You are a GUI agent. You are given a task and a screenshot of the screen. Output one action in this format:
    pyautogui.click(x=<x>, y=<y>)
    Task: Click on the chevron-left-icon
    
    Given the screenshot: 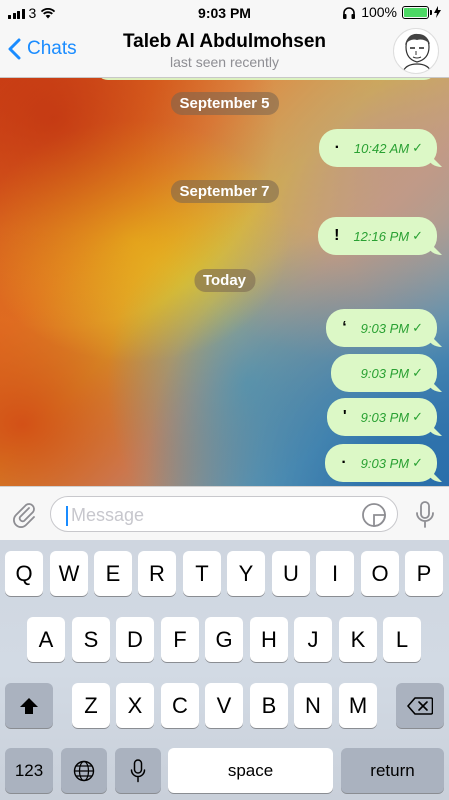 What is the action you would take?
    pyautogui.click(x=14, y=49)
    